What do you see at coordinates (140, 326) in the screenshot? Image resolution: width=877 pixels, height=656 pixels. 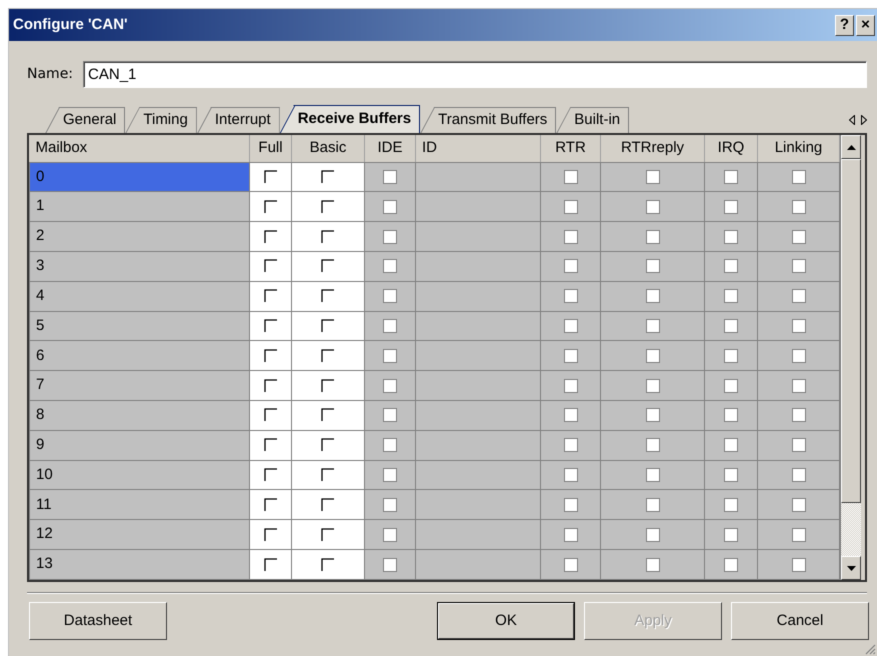 I see `table-cell: 5` at bounding box center [140, 326].